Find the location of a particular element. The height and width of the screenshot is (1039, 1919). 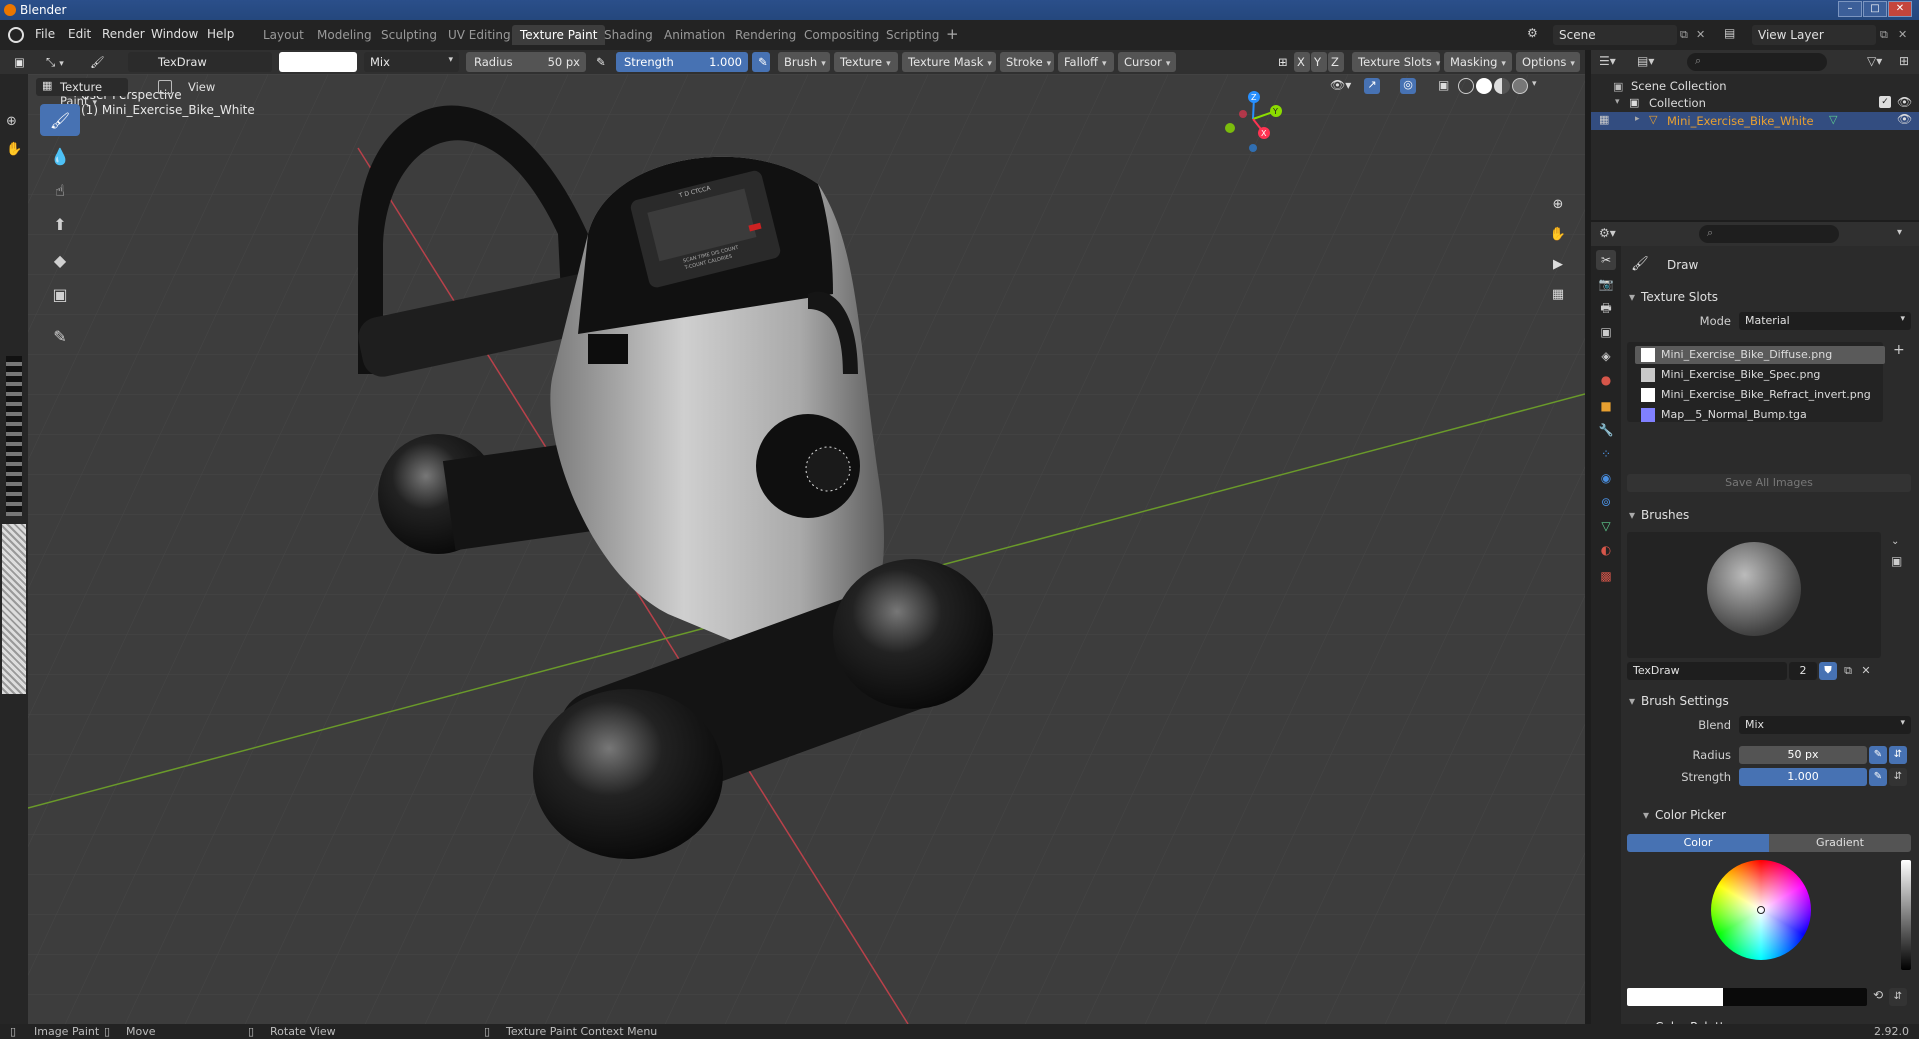

collection-checkbox: ✓ is located at coordinates (1885, 102).